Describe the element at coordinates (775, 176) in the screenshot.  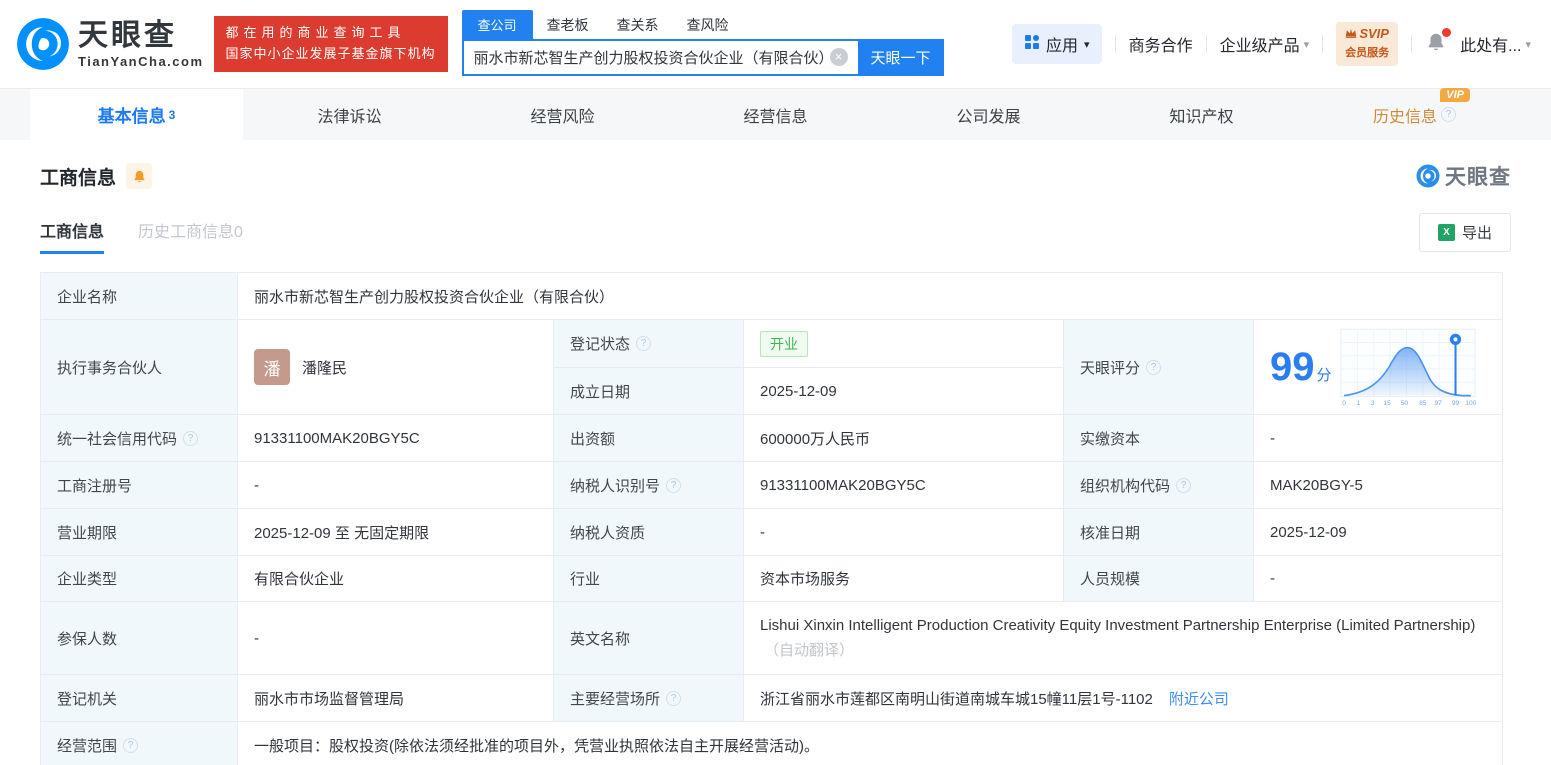
I see `section-header: 工商信息 天眼查` at that location.